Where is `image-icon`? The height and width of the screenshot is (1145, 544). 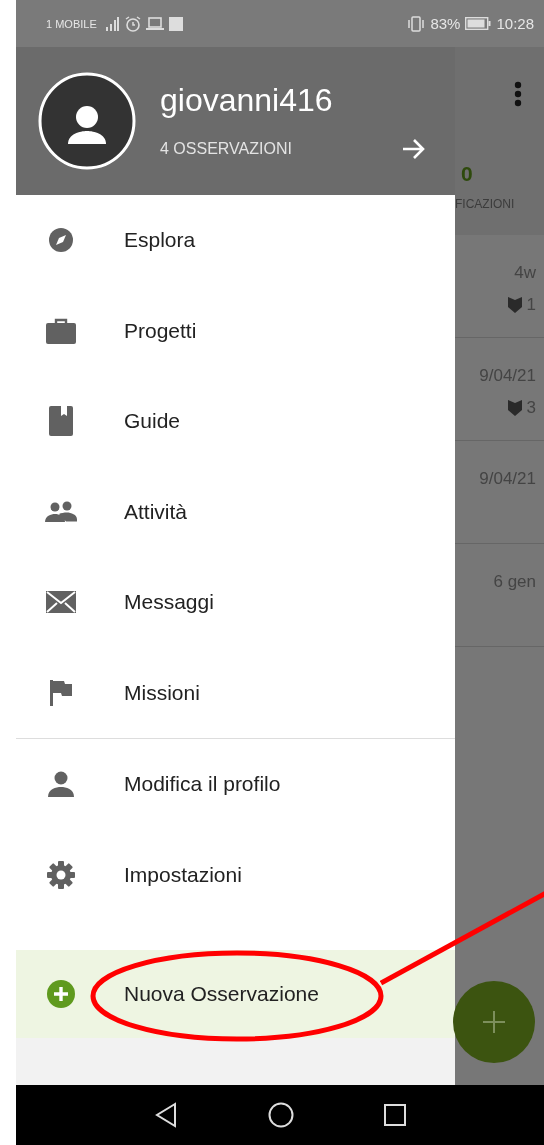 image-icon is located at coordinates (175, 23).